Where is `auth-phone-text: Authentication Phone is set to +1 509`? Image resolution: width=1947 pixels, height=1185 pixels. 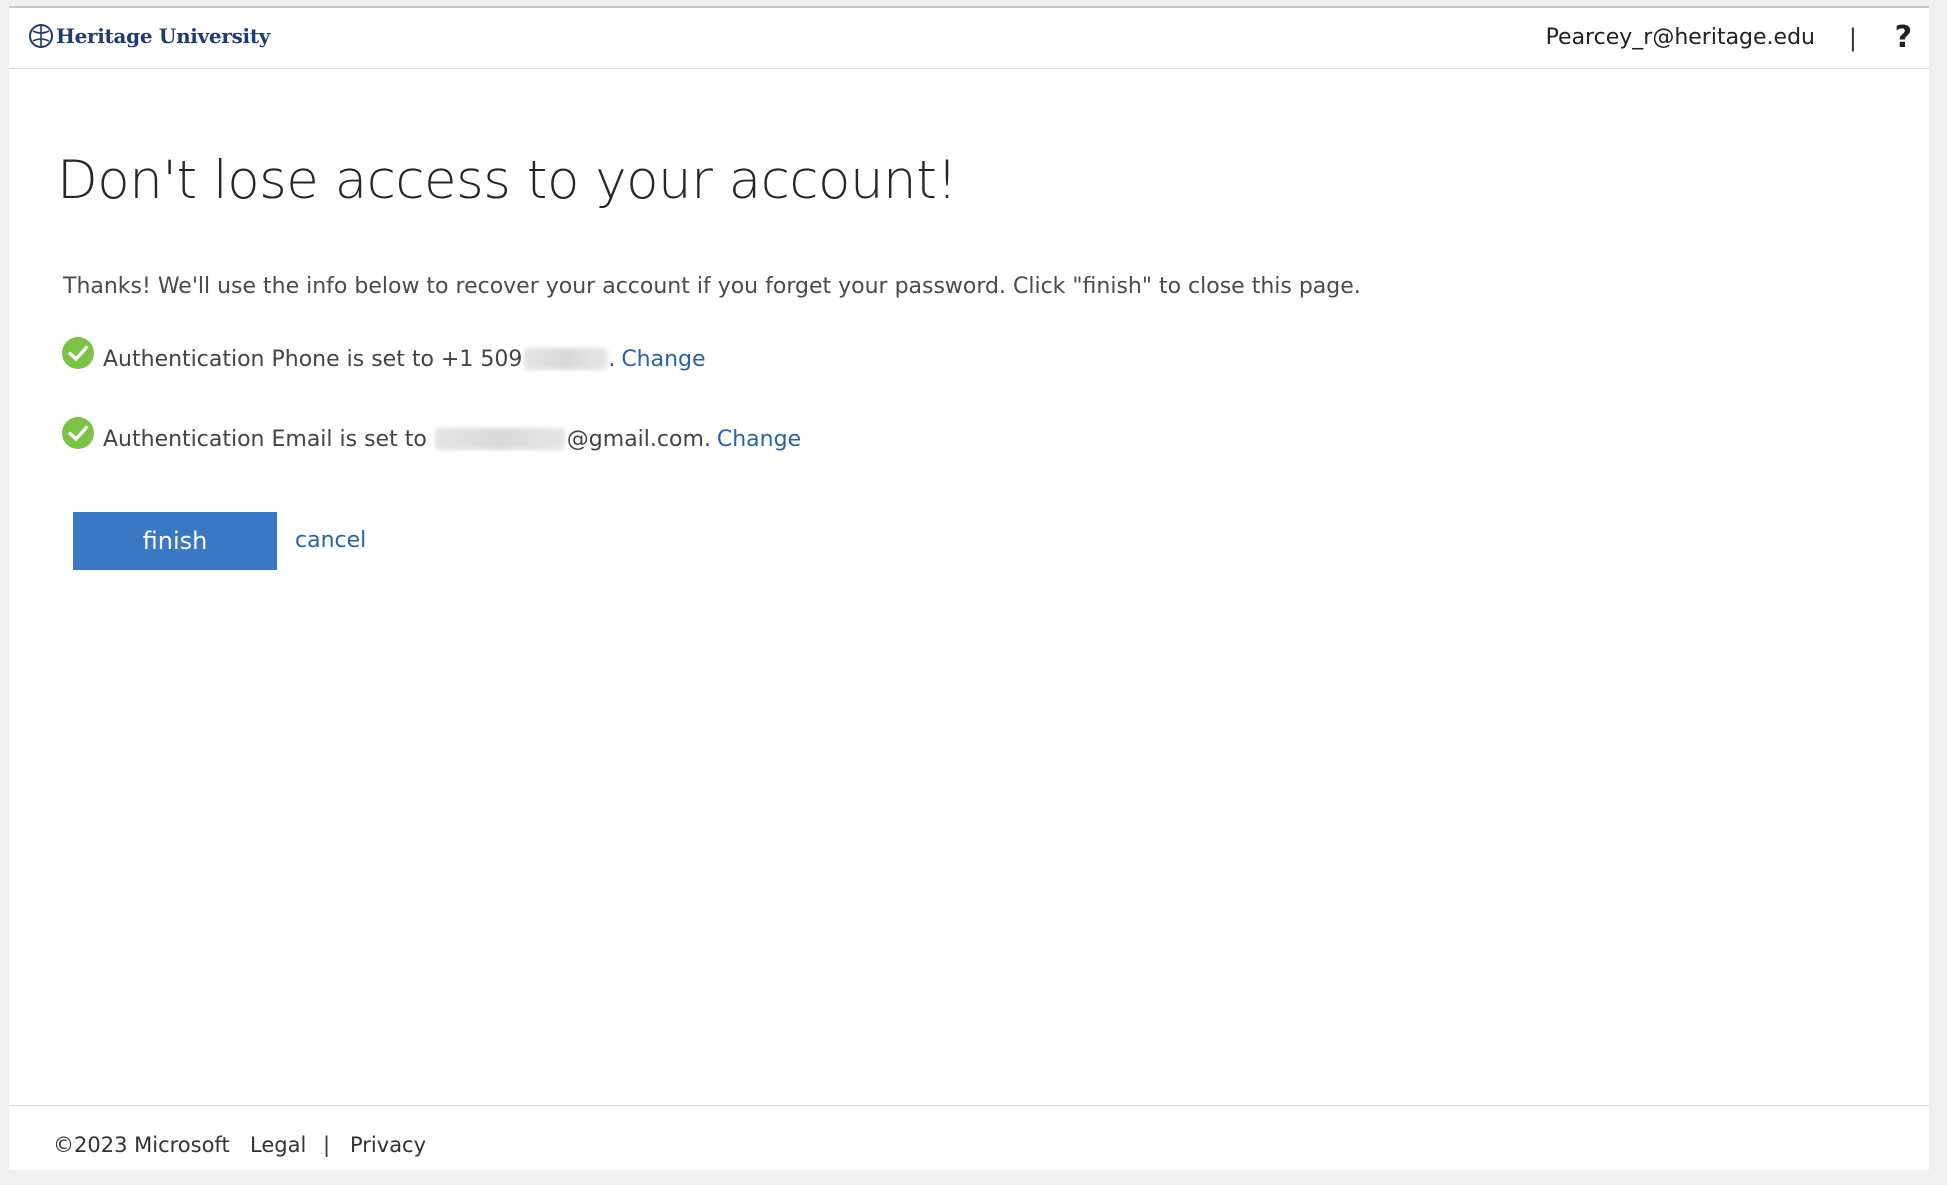
auth-phone-text: Authentication Phone is set to +1 509 is located at coordinates (313, 359).